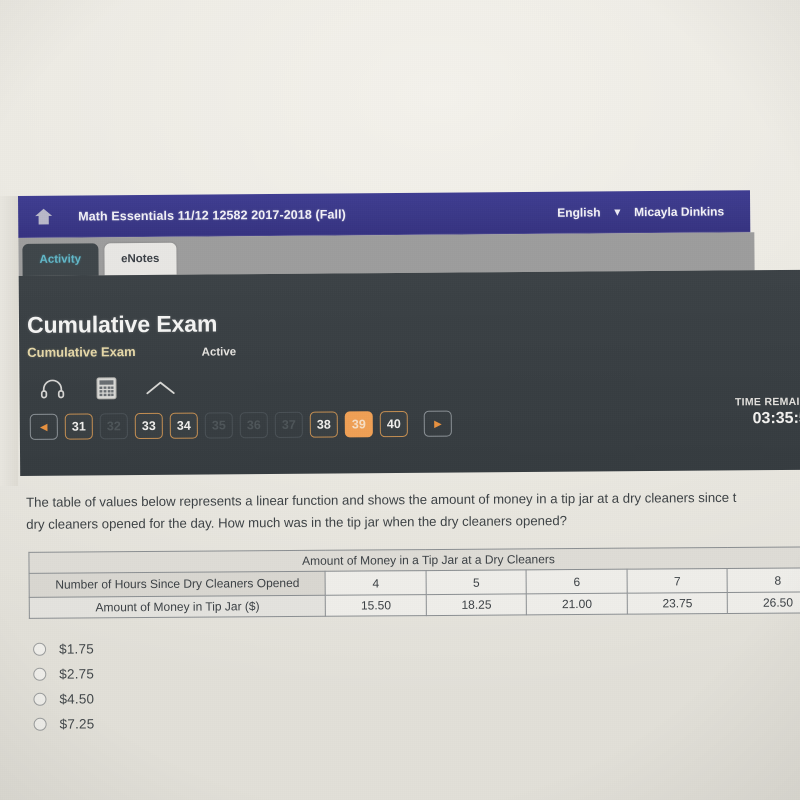 The width and height of the screenshot is (800, 800). I want to click on question-button-38: 38, so click(323, 424).